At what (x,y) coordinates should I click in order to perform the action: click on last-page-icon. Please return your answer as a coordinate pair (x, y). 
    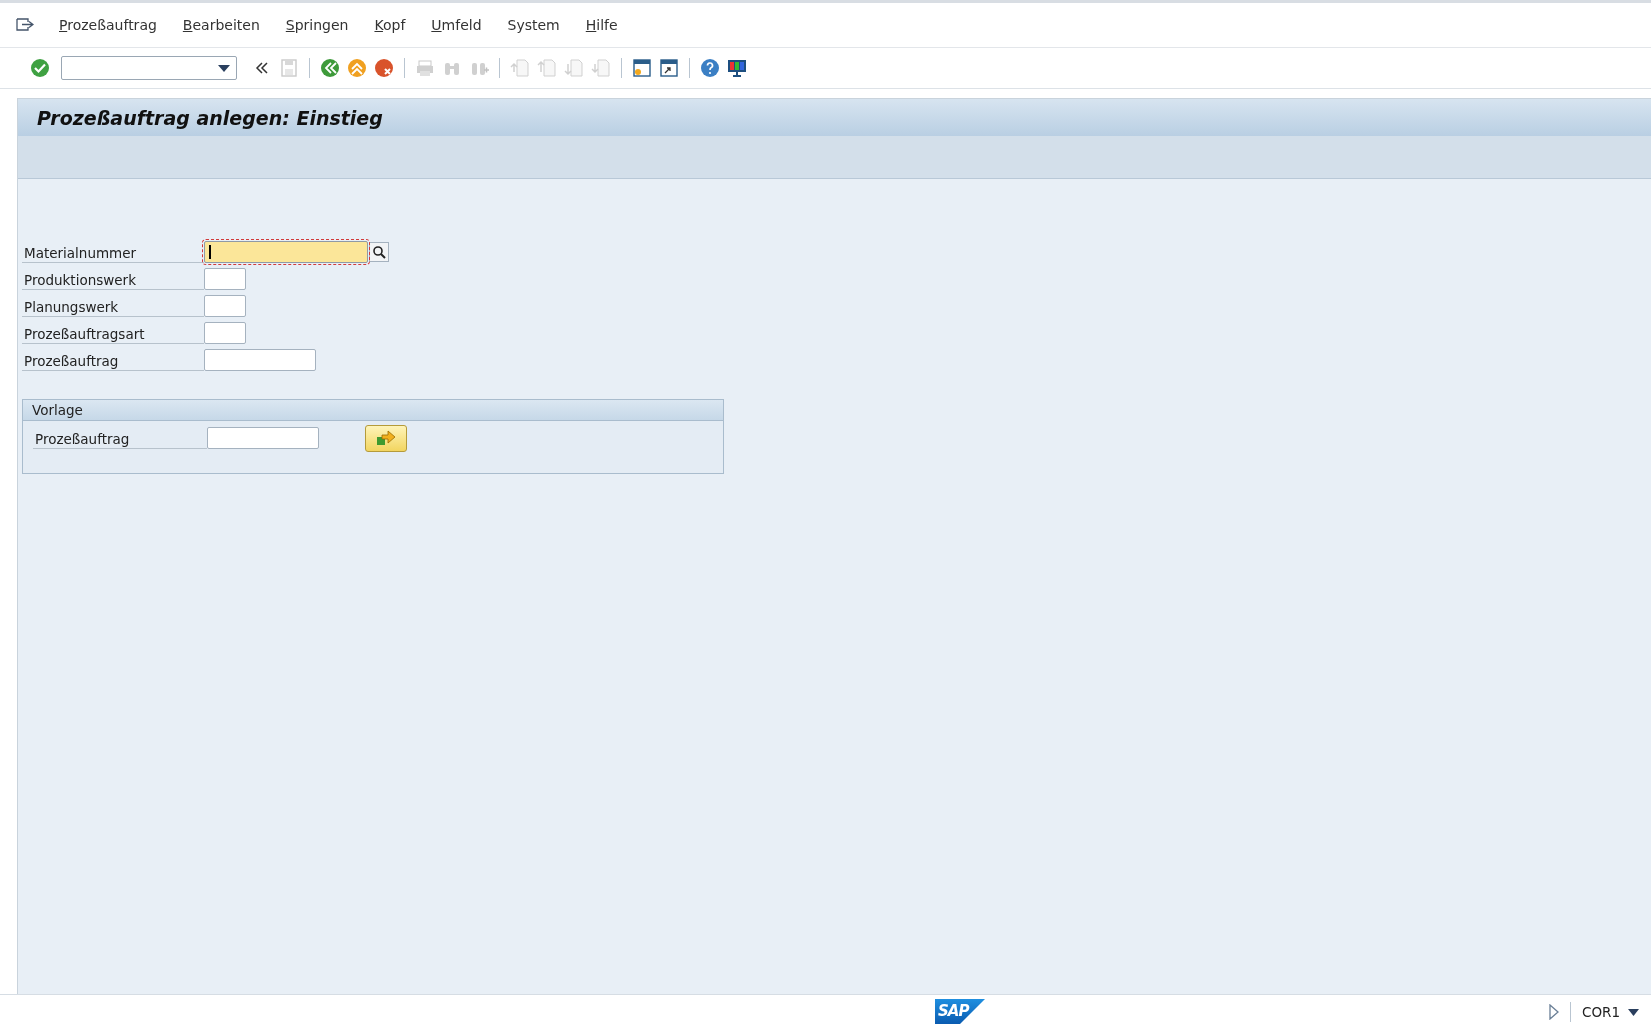
    Looking at the image, I should click on (601, 68).